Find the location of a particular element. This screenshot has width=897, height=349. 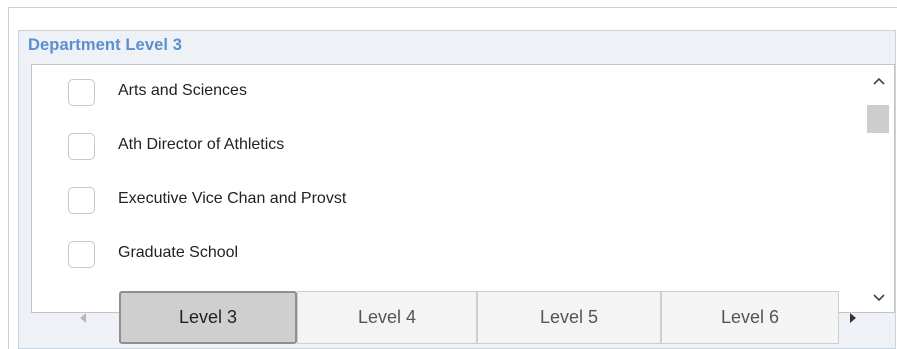

tab-label: Level 6 is located at coordinates (750, 317).